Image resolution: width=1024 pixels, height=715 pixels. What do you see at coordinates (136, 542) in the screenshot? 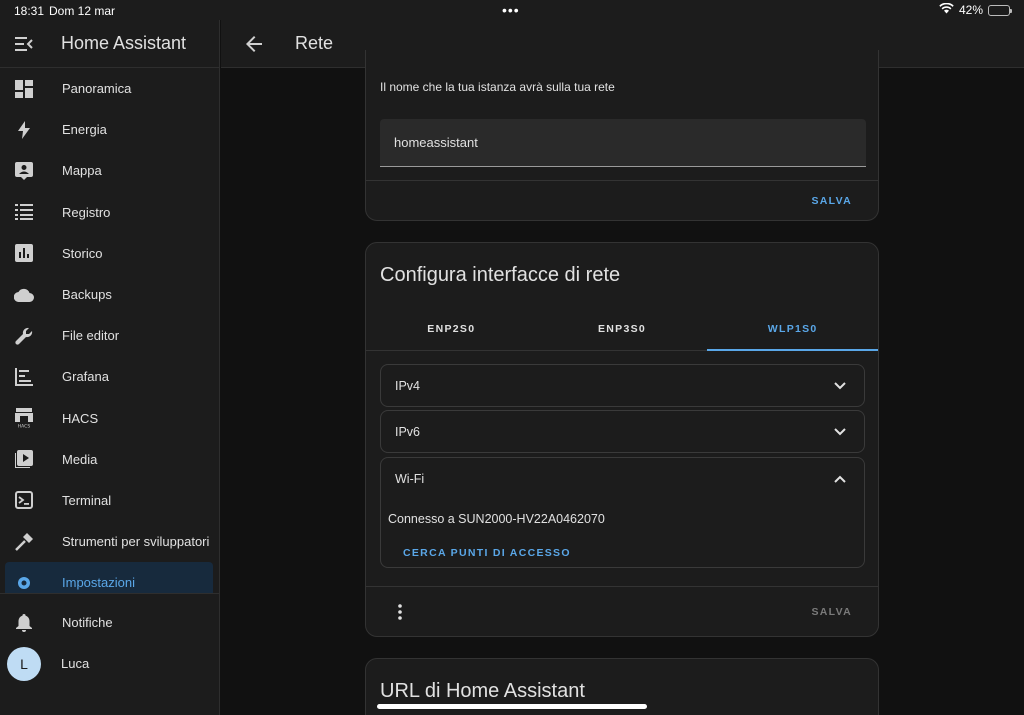
I see `sidebar-item-label: Strumenti per sviluppatori` at bounding box center [136, 542].